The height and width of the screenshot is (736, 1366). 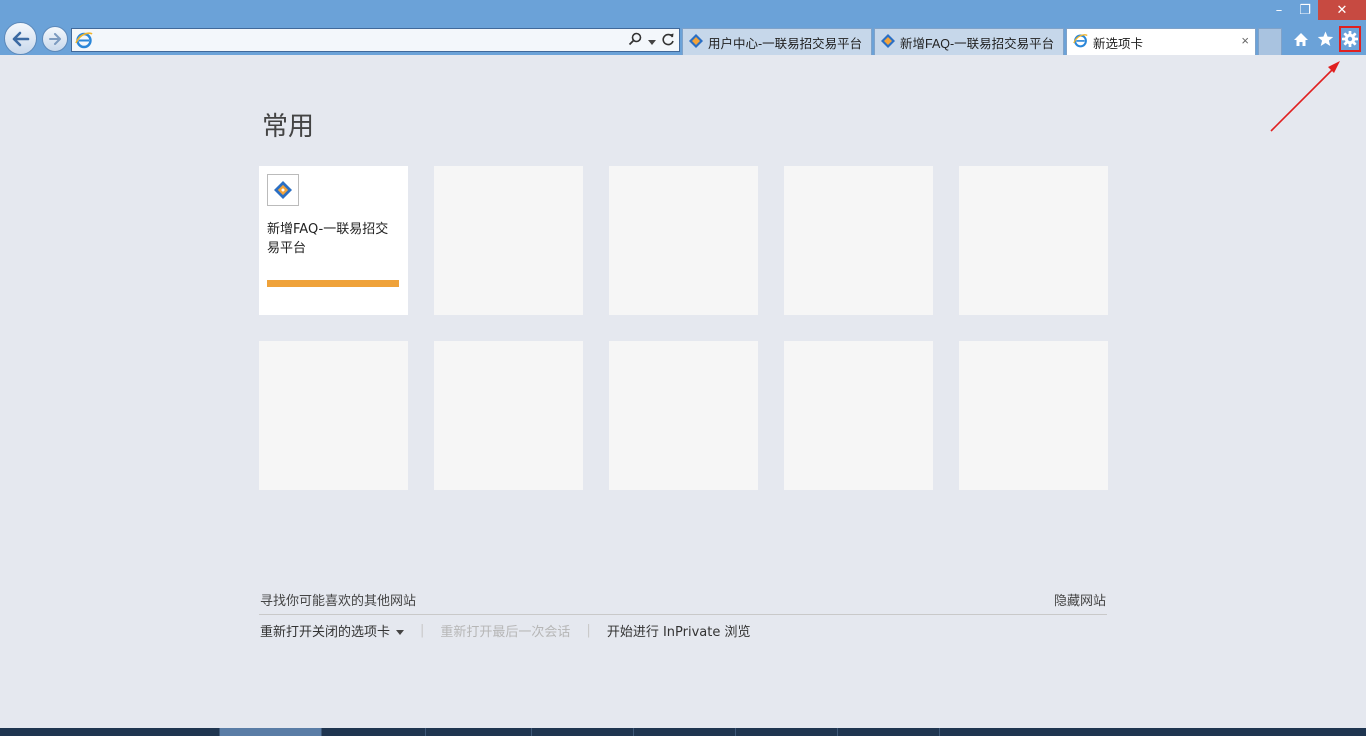 What do you see at coordinates (1080, 599) in the screenshot?
I see `hide-sites-link: 隐藏网站` at bounding box center [1080, 599].